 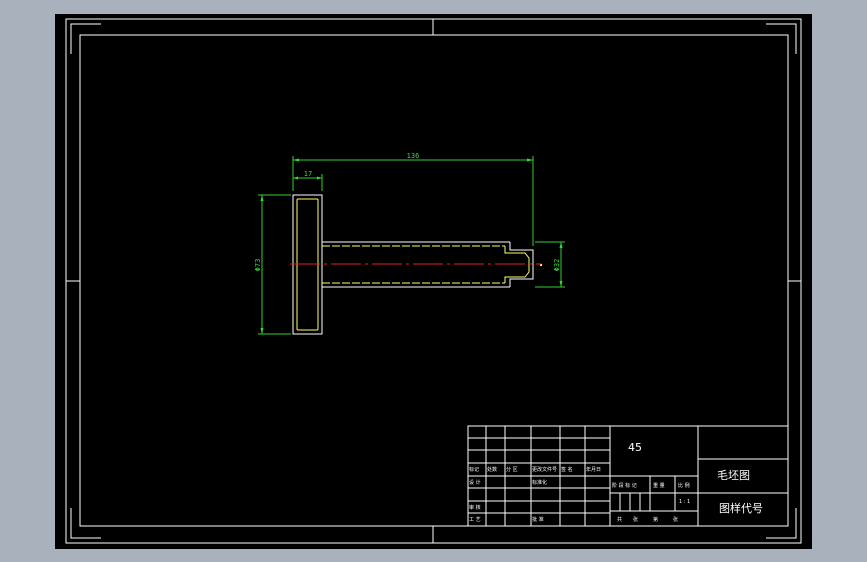 I want to click on dimensions: 136 17 Φ73 Φ32, so click(x=409, y=243).